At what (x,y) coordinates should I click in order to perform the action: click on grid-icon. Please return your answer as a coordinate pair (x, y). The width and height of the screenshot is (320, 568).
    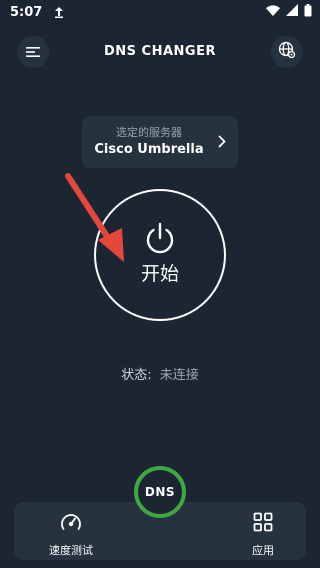
    Looking at the image, I should click on (263, 524).